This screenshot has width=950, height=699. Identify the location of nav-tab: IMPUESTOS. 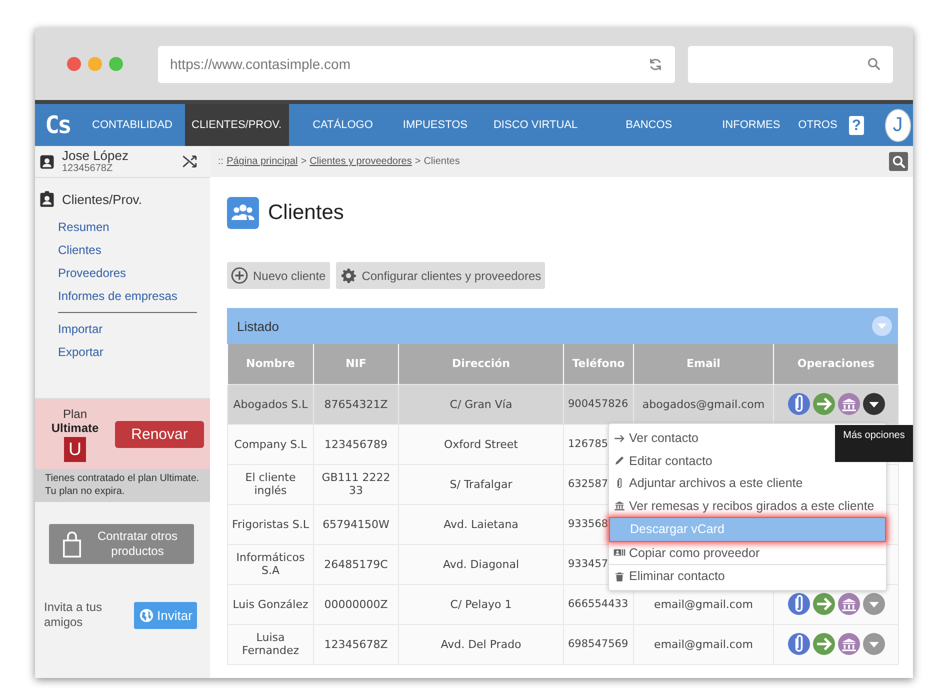
(435, 125).